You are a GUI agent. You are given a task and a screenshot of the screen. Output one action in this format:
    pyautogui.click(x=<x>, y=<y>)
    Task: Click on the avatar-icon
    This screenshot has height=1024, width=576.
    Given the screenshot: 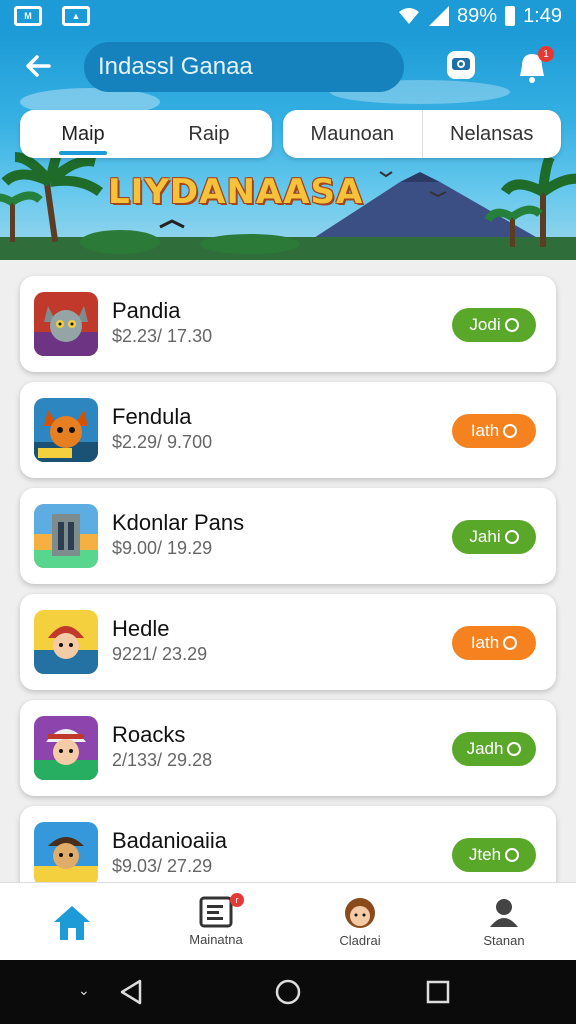 What is the action you would take?
    pyautogui.click(x=360, y=913)
    